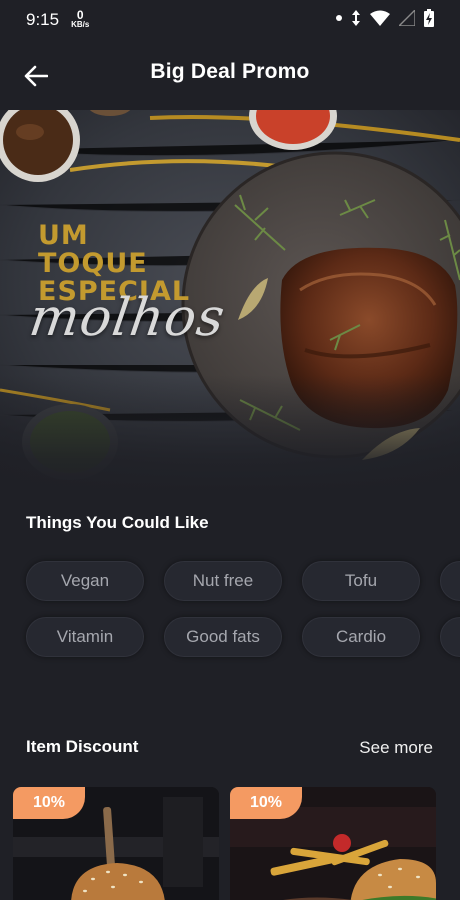  What do you see at coordinates (80, 15) in the screenshot?
I see `network-speed-value: 0` at bounding box center [80, 15].